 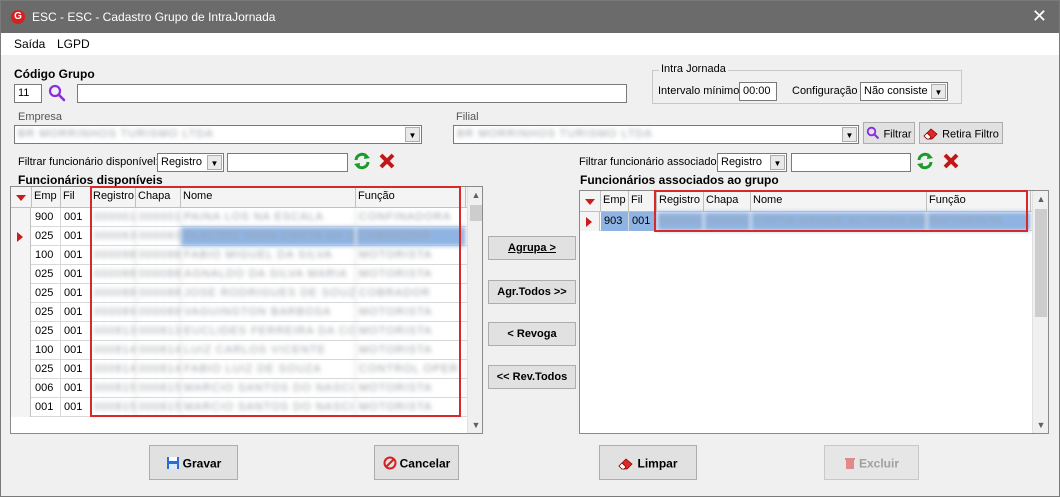 What do you see at coordinates (268, 217) in the screenshot?
I see `cell-nome: PAINA LOS NA ESCALA` at bounding box center [268, 217].